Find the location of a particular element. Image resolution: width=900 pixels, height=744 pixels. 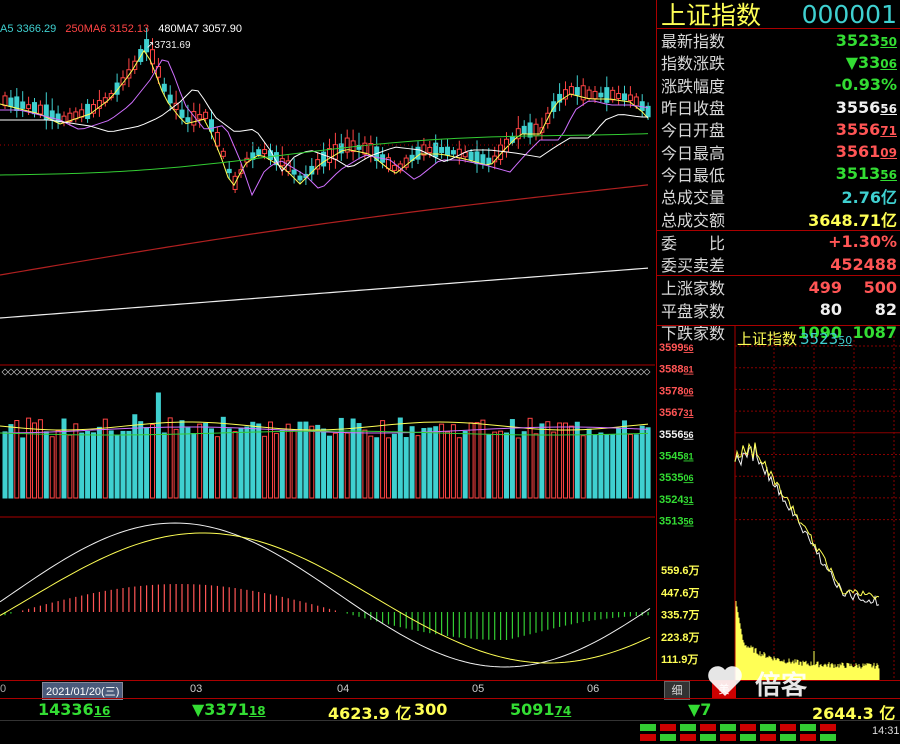

quote-row: 指数涨跌 ▼3306 is located at coordinates (778, 62).